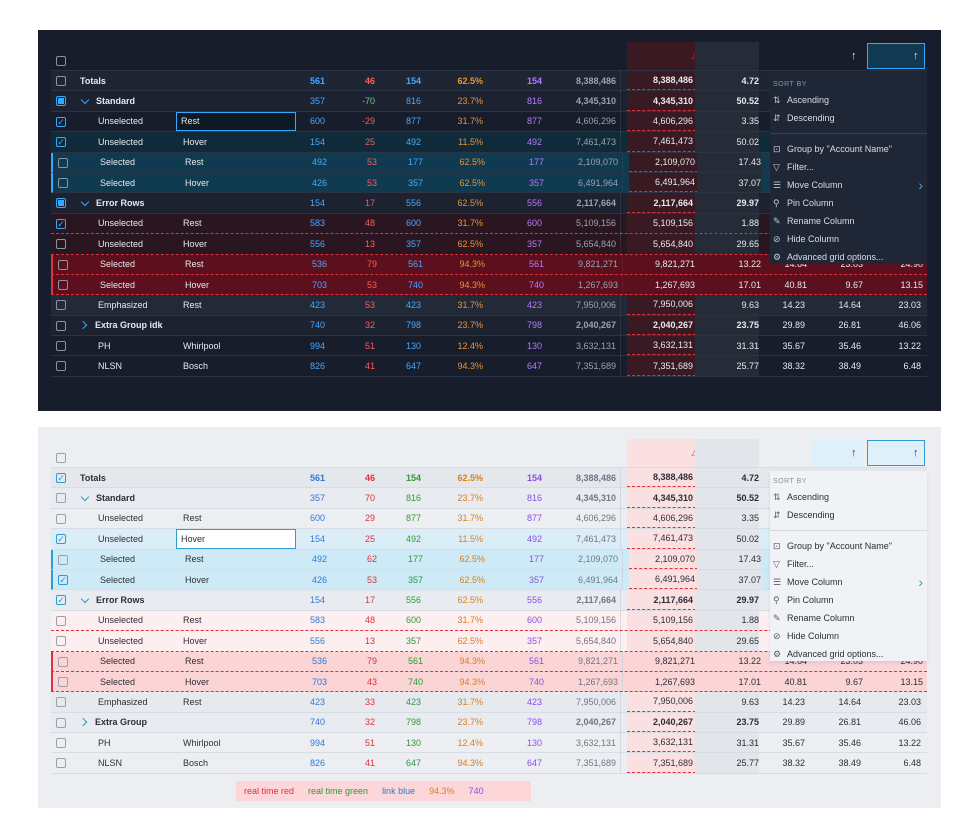  Describe the element at coordinates (415, 579) in the screenshot. I see `cell-c3: 357` at that location.